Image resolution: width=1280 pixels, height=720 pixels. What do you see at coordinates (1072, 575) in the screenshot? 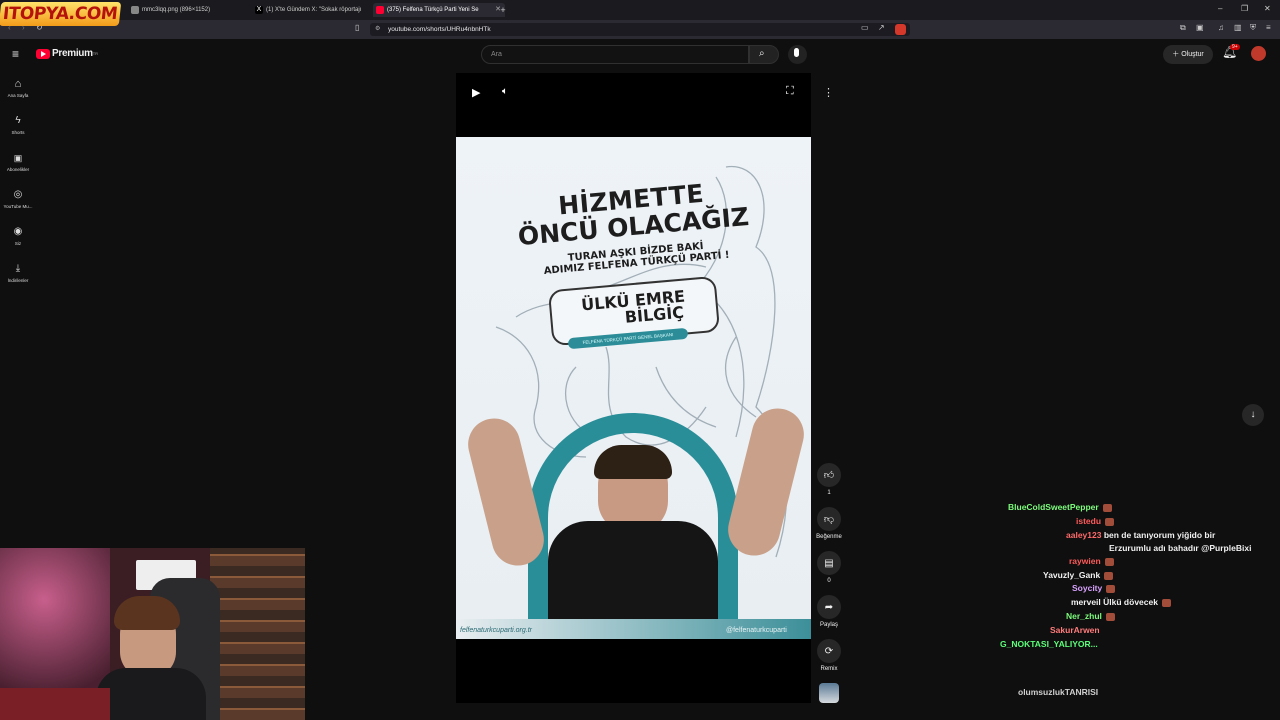
I see `chat-username: Yavuzly_Gank` at bounding box center [1072, 575].